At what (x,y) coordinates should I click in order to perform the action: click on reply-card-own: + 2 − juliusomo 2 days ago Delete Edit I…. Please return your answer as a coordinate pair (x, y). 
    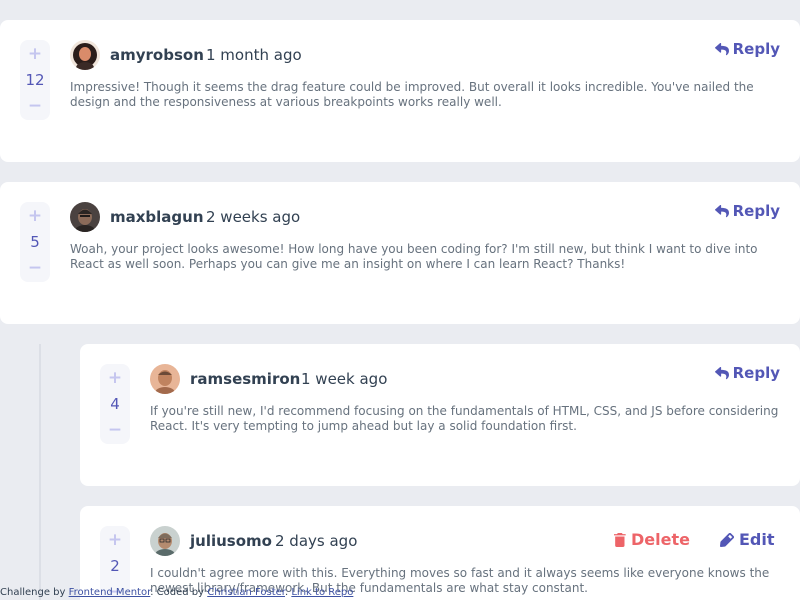
    Looking at the image, I should click on (440, 553).